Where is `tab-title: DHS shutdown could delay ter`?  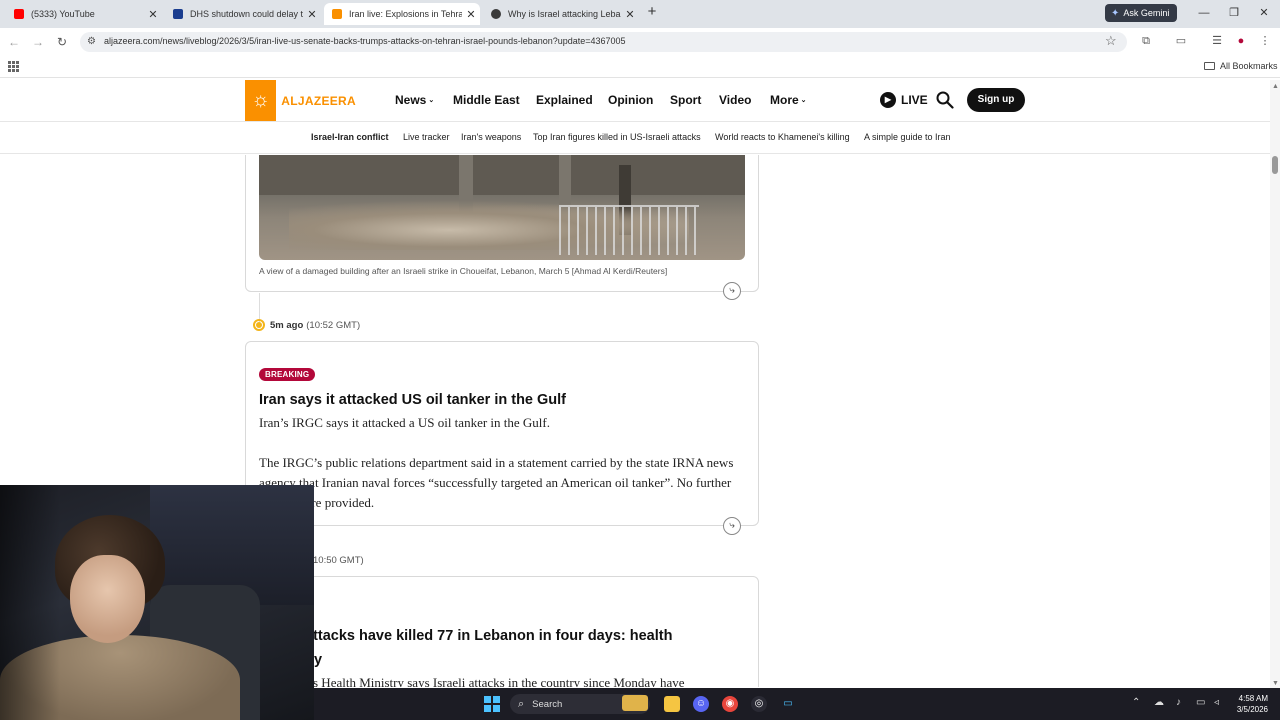
tab-title: DHS shutdown could delay ter is located at coordinates (246, 14).